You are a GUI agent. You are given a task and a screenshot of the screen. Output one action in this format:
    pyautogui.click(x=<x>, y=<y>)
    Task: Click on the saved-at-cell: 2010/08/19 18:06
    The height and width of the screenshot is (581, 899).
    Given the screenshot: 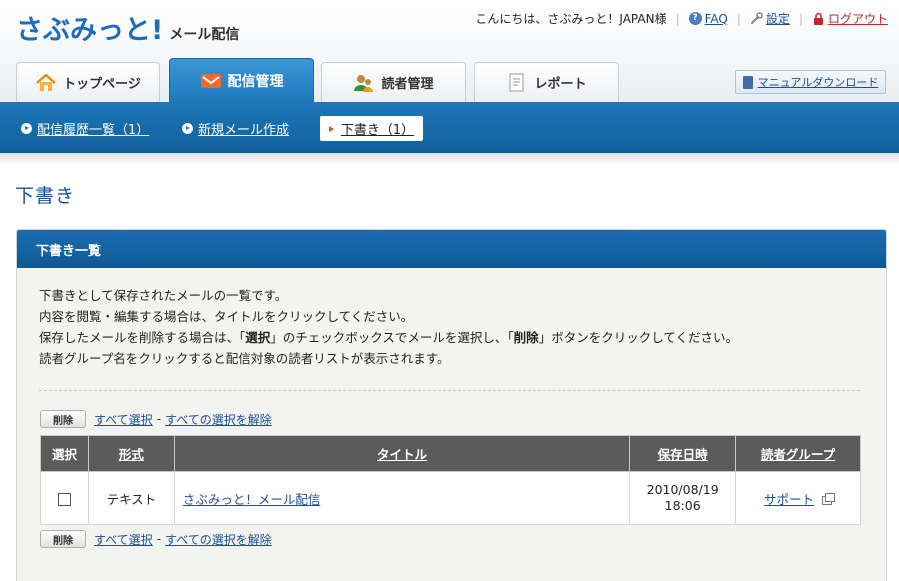 What is the action you would take?
    pyautogui.click(x=683, y=498)
    